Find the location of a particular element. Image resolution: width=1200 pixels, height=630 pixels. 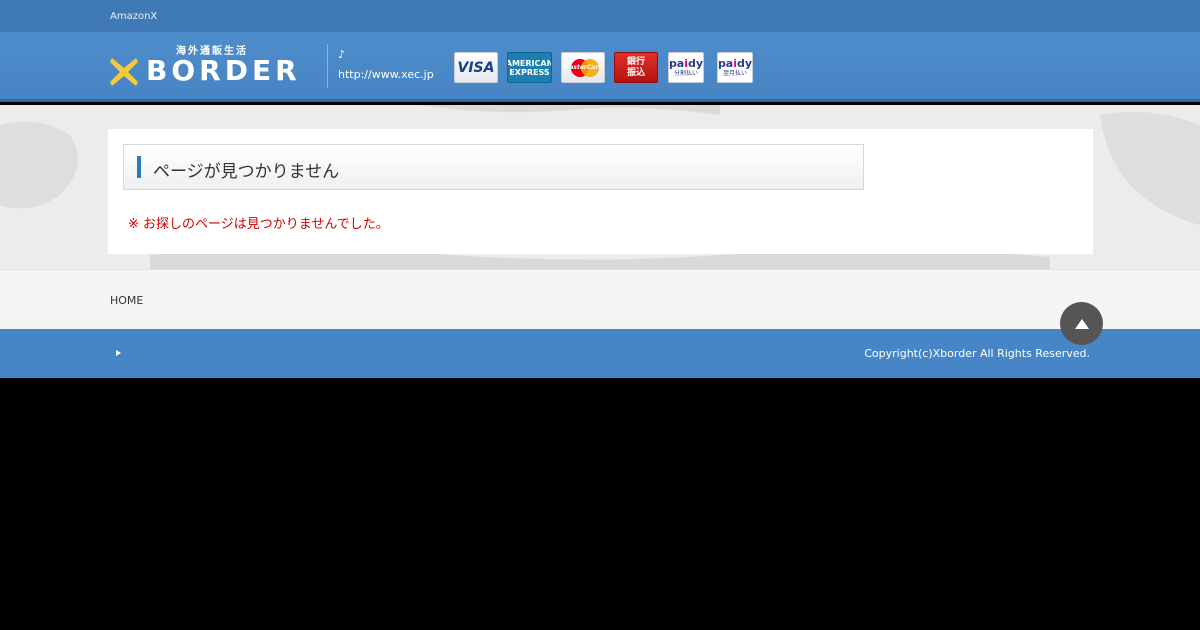

paidy-installment-logo: paidy 分割払い is located at coordinates (686, 67).